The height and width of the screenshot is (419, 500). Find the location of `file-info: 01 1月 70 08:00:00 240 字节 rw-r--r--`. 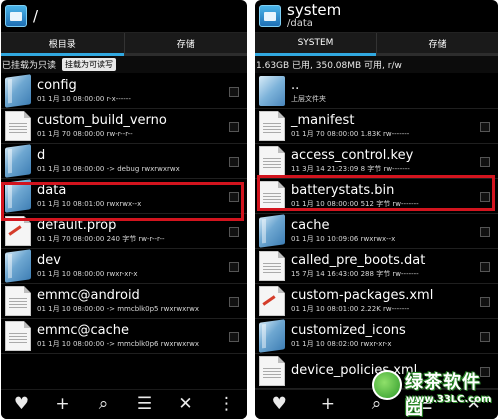

file-info: 01 1月 70 08:00:00 240 字节 rw-r--r-- is located at coordinates (101, 239).